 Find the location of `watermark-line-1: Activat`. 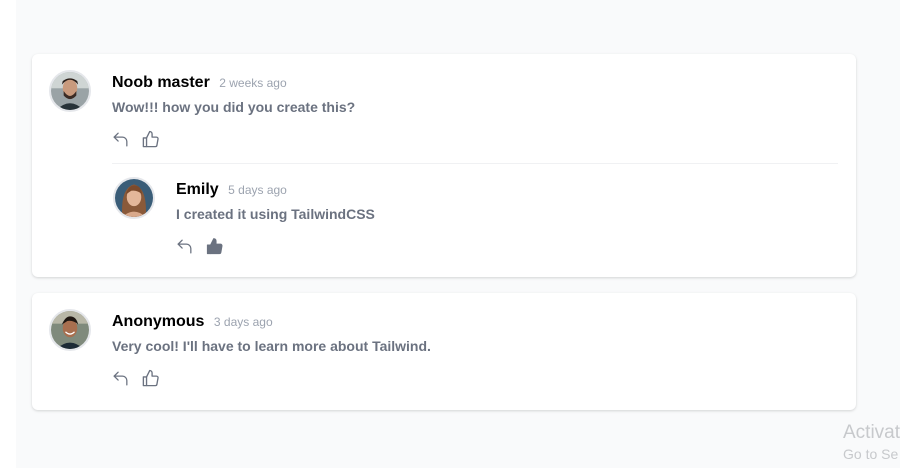

watermark-line-1: Activat is located at coordinates (871, 432).